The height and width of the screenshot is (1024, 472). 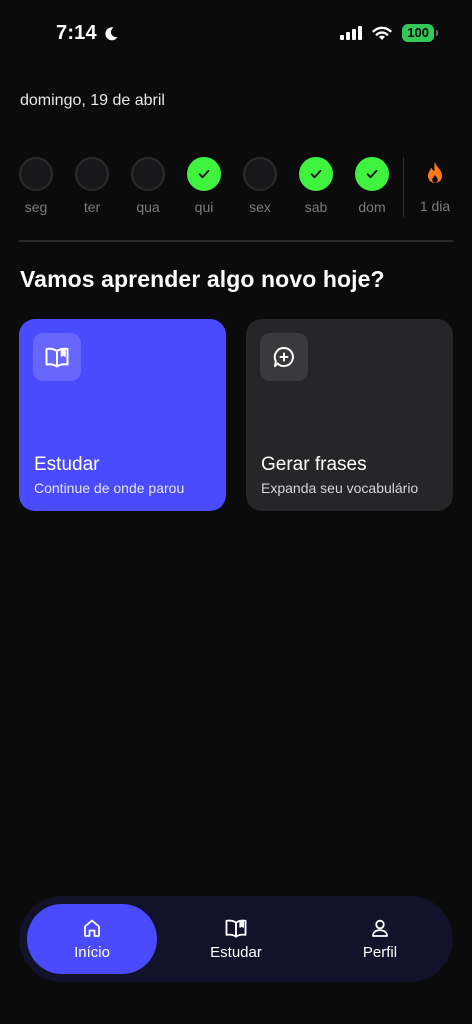 I want to click on moon-icon, so click(x=111, y=33).